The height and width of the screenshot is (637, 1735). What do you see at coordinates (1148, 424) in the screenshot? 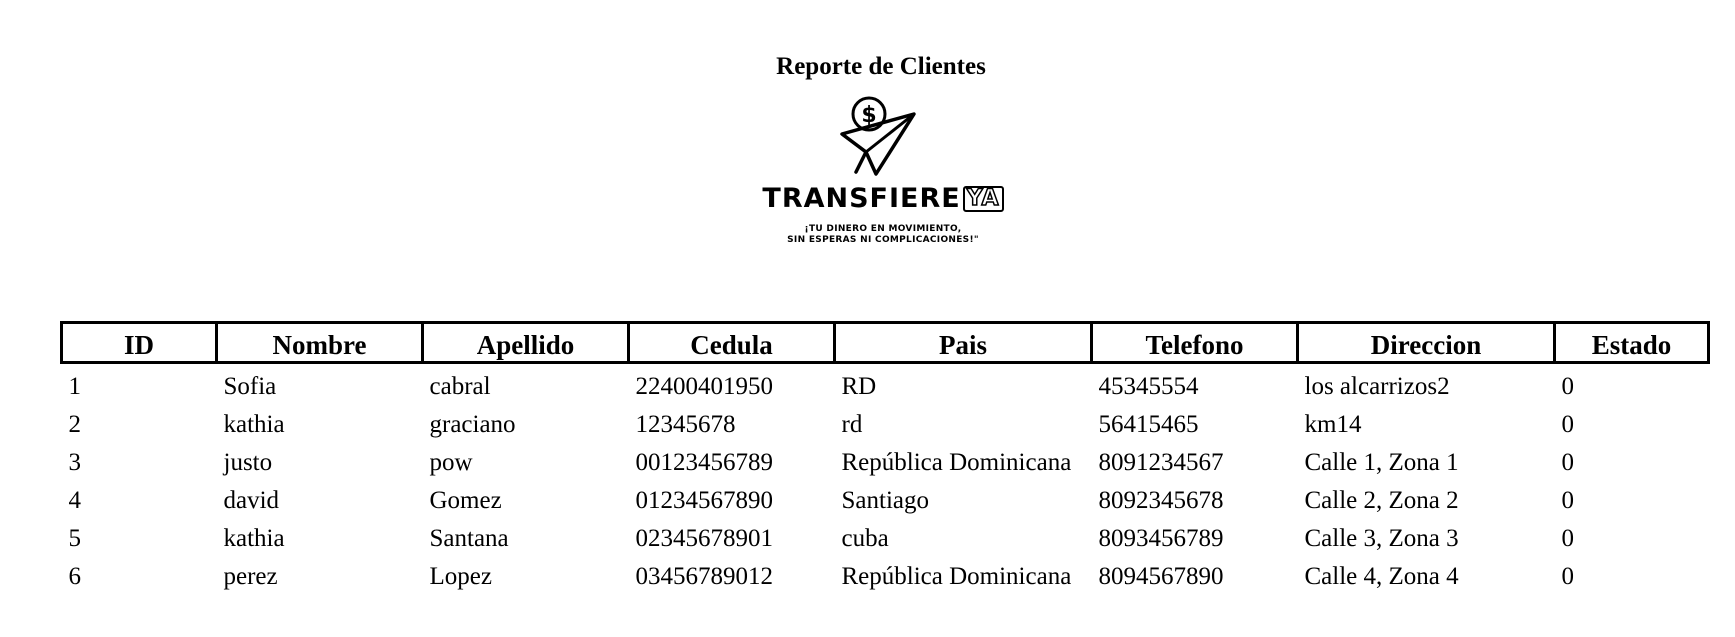
I see `cell-telefono: 56415465` at bounding box center [1148, 424].